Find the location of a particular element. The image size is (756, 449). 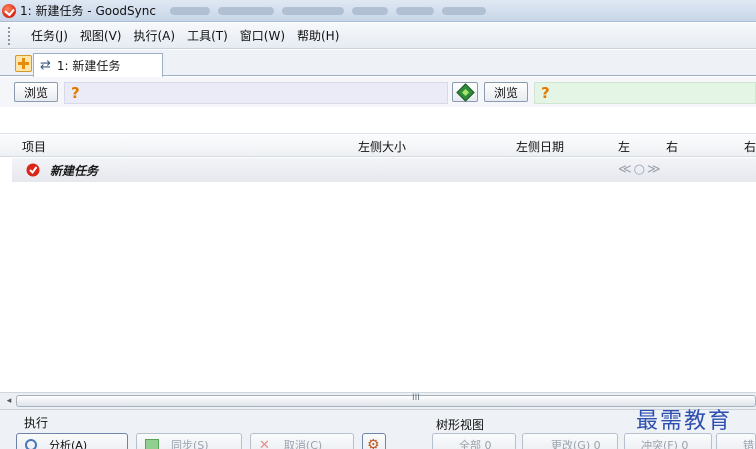

magnifier-icon is located at coordinates (31, 444).